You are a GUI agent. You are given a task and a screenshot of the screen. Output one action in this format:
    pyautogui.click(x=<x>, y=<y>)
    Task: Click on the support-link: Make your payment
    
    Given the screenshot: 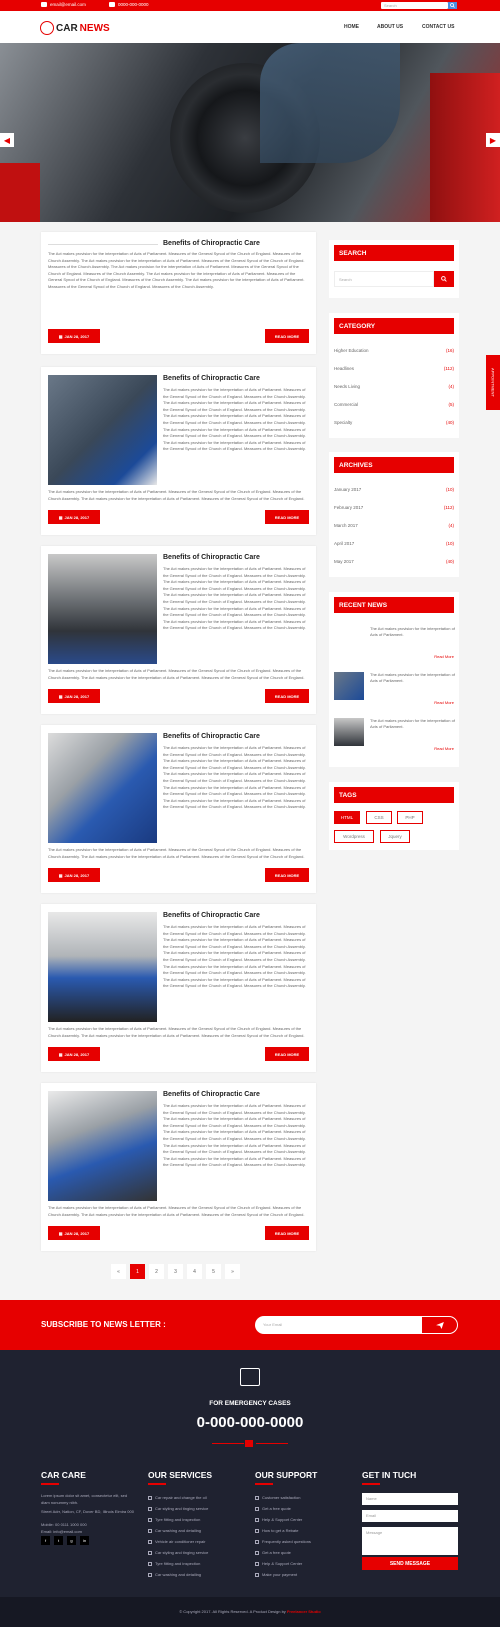 What is the action you would take?
    pyautogui.click(x=276, y=1574)
    